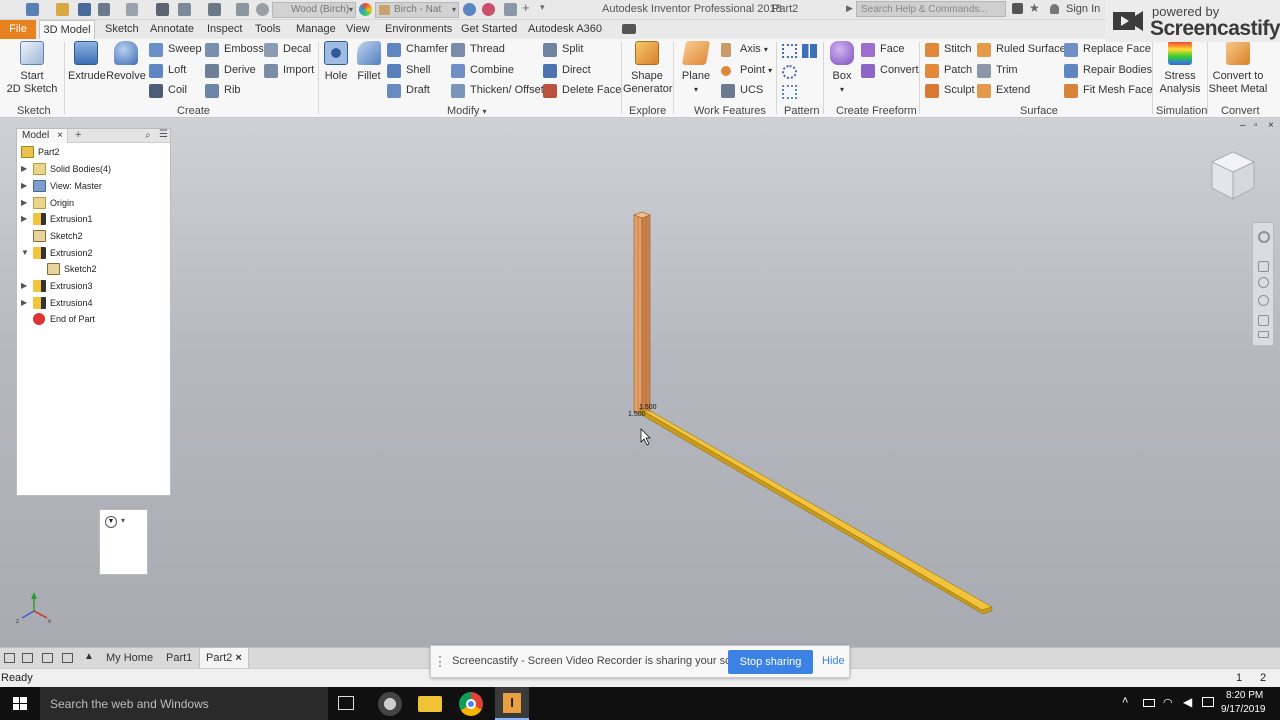 The image size is (1280, 720). What do you see at coordinates (162, 9) in the screenshot?
I see `home-icon` at bounding box center [162, 9].